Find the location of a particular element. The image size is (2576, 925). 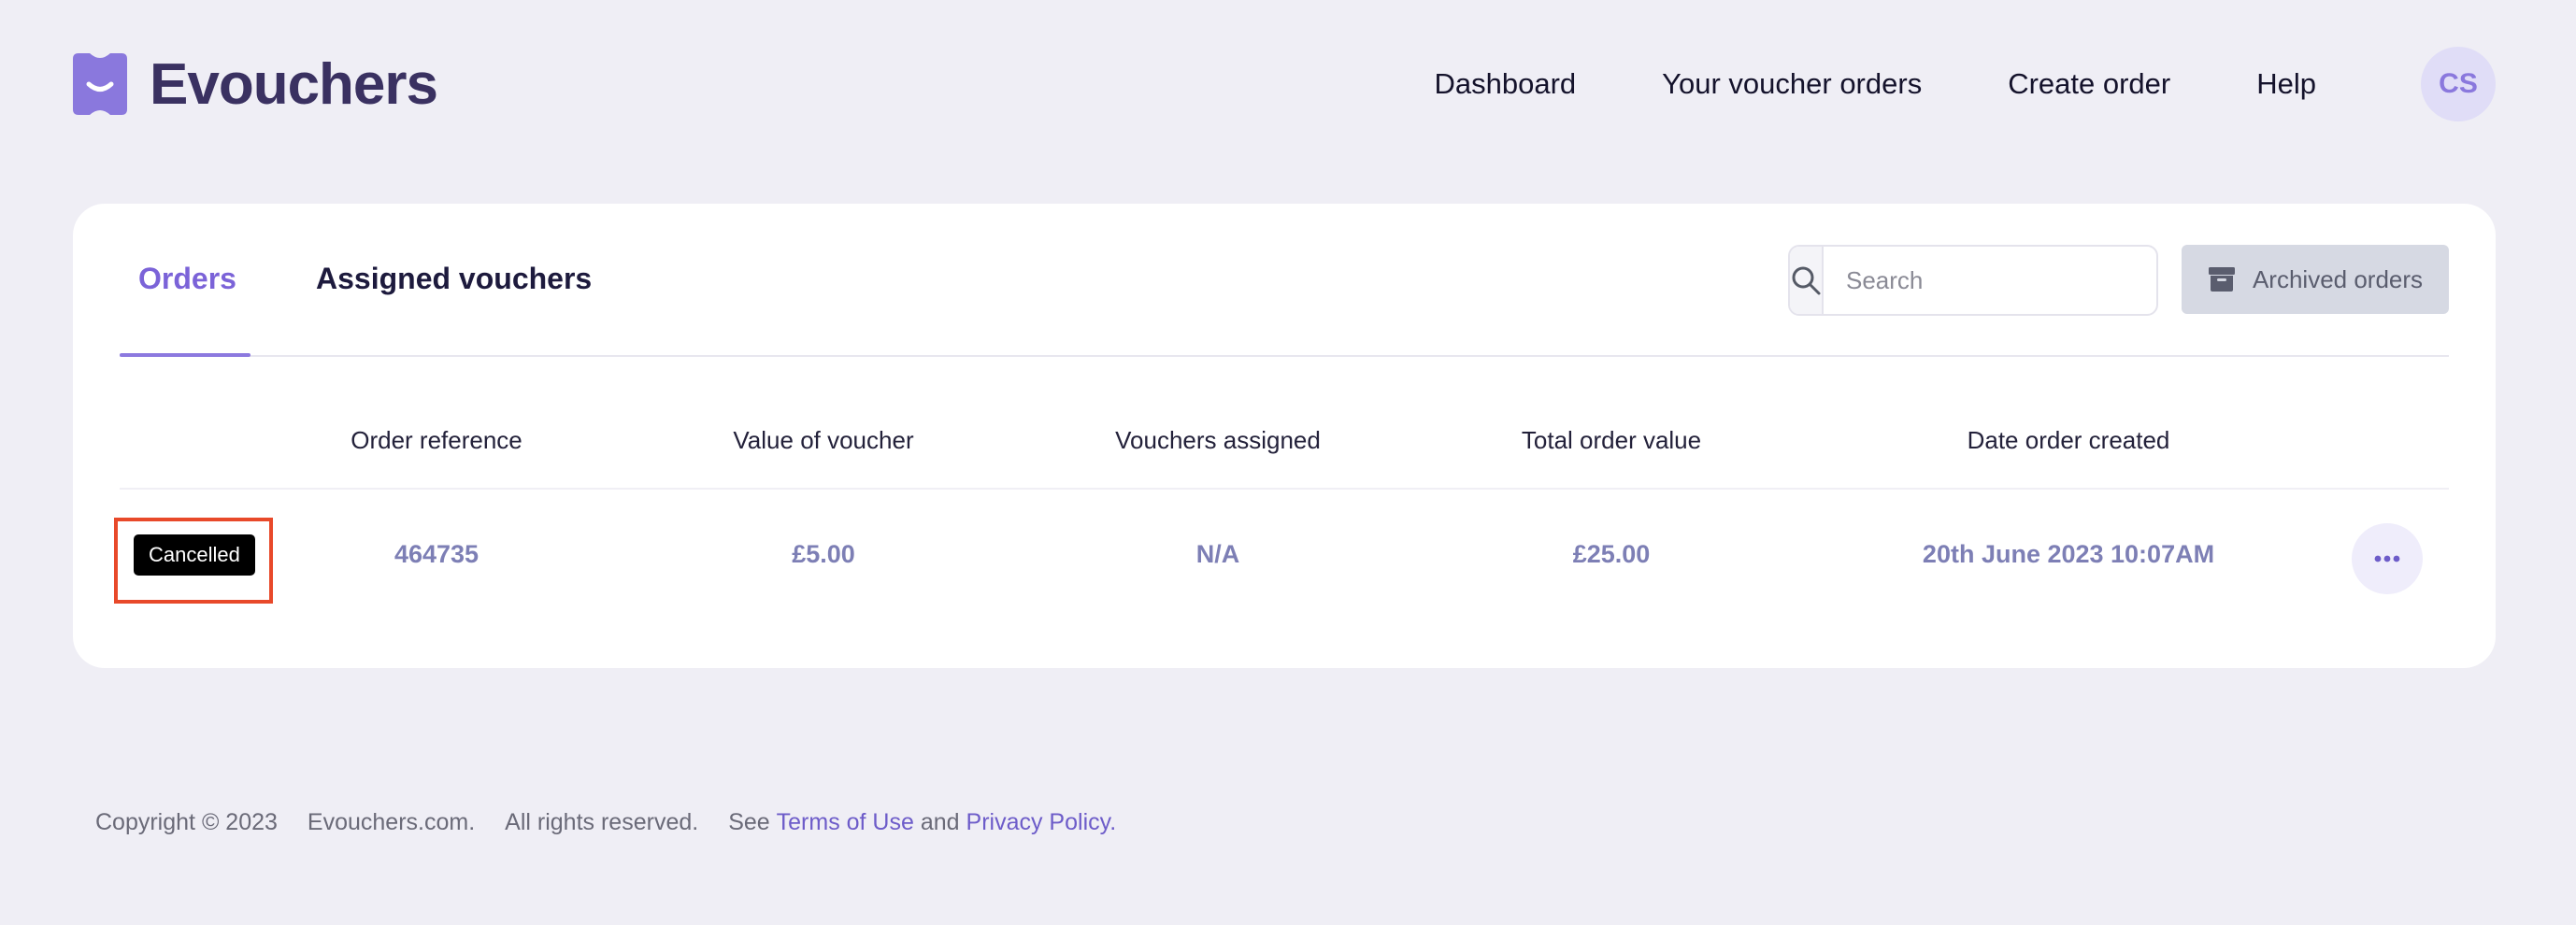

footer-site: Evouchers.com. is located at coordinates (391, 822).